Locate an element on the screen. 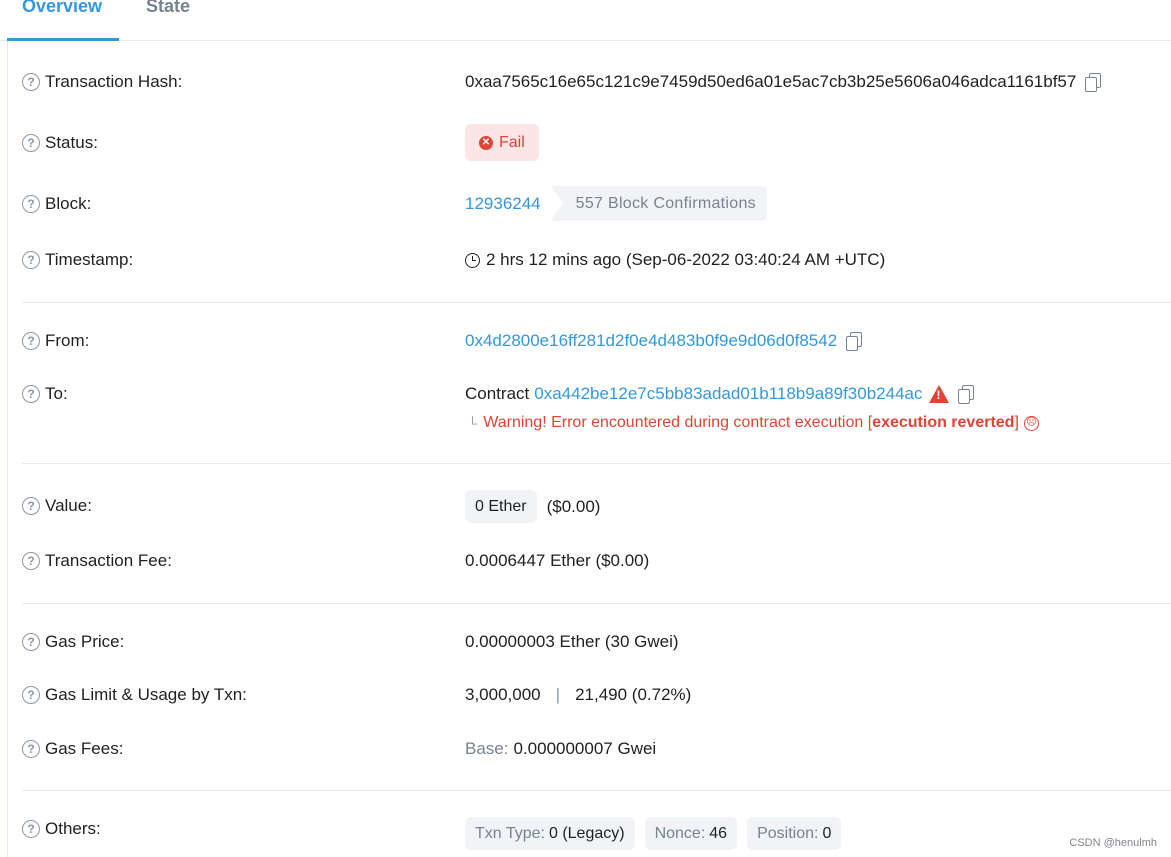 Image resolution: width=1171 pixels, height=857 pixels. tab-overview: Overview is located at coordinates (62, 8).